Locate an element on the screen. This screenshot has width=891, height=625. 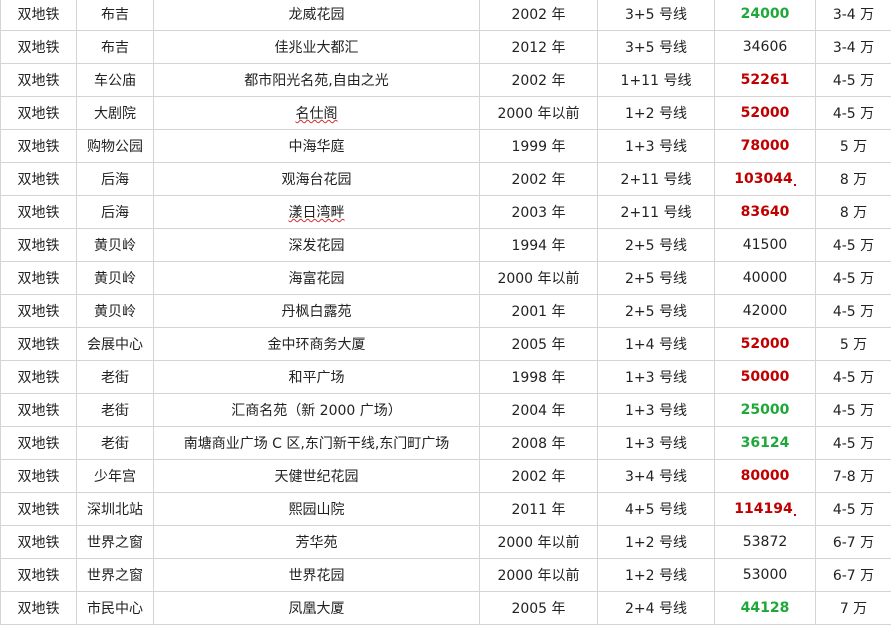
price-cell: 83640 is located at coordinates (765, 212).